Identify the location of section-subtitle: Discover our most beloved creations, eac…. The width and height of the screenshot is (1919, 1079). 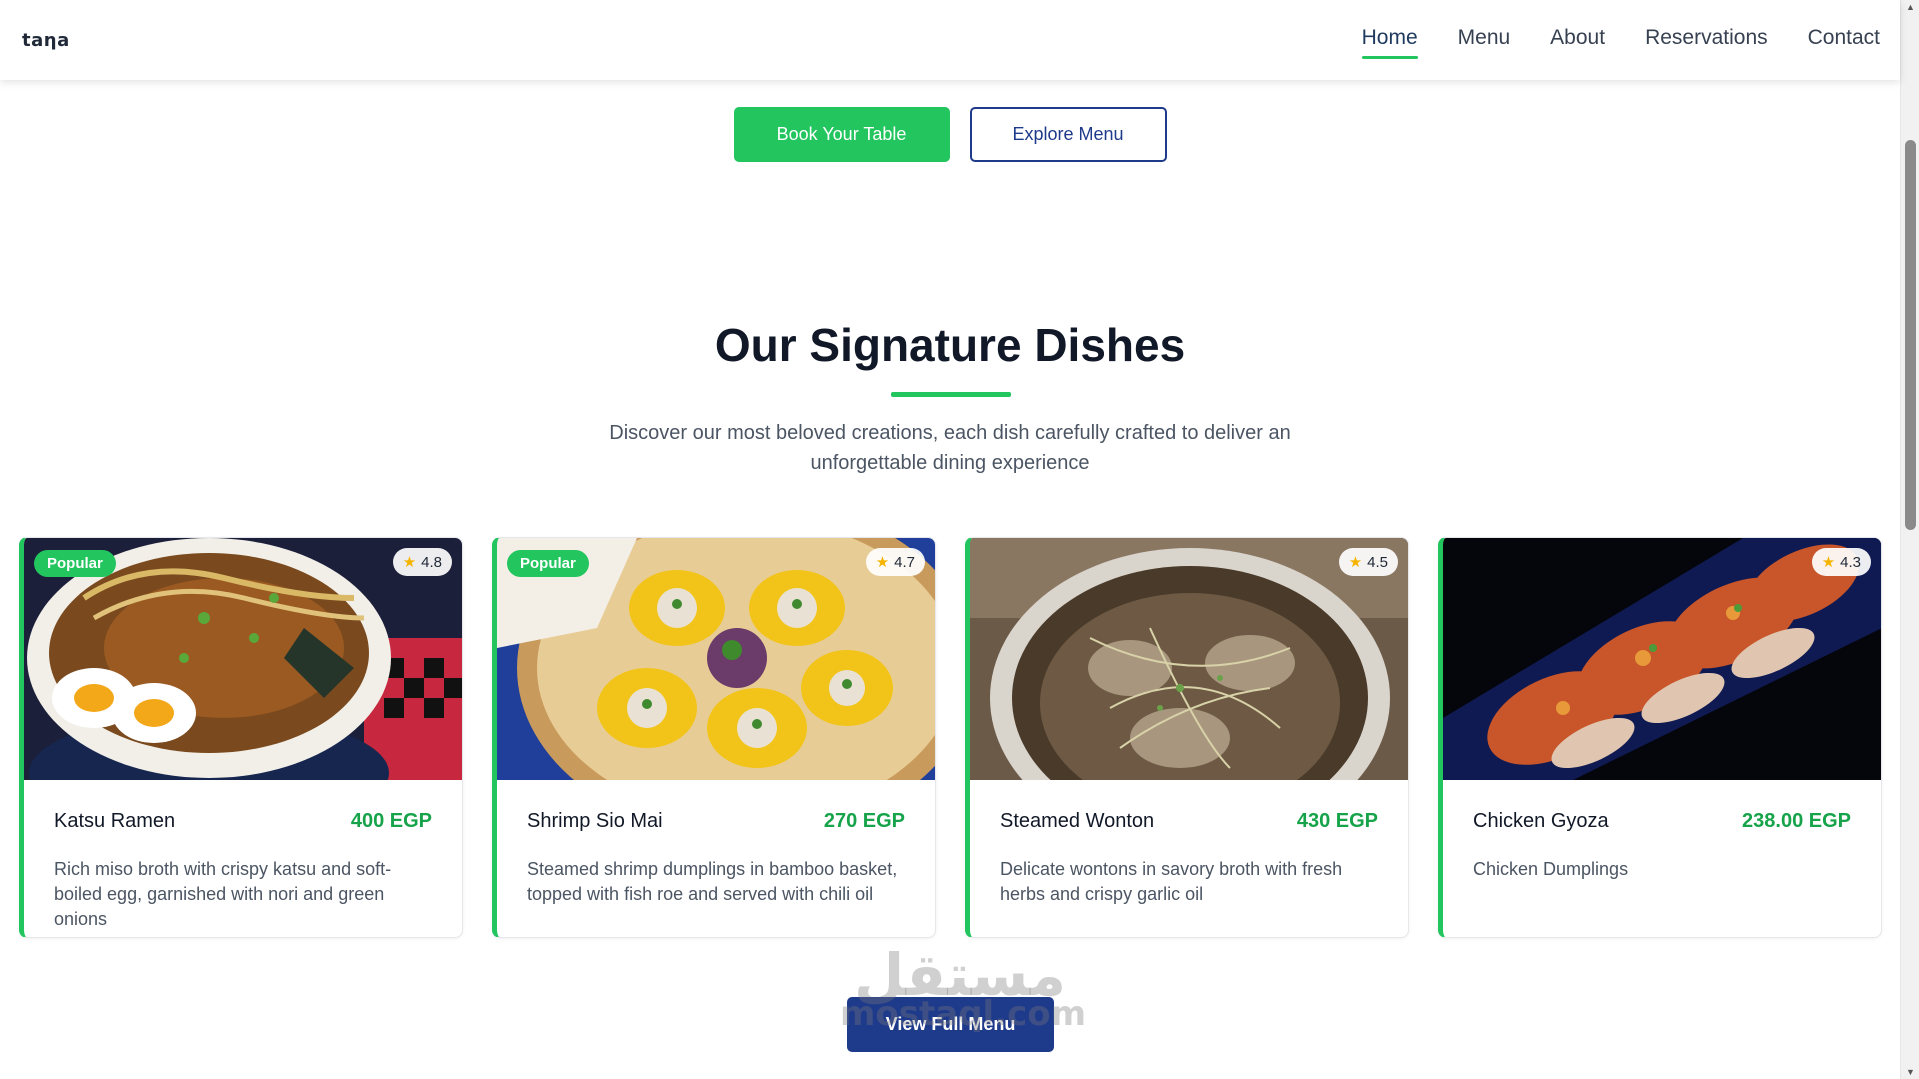
(950, 448).